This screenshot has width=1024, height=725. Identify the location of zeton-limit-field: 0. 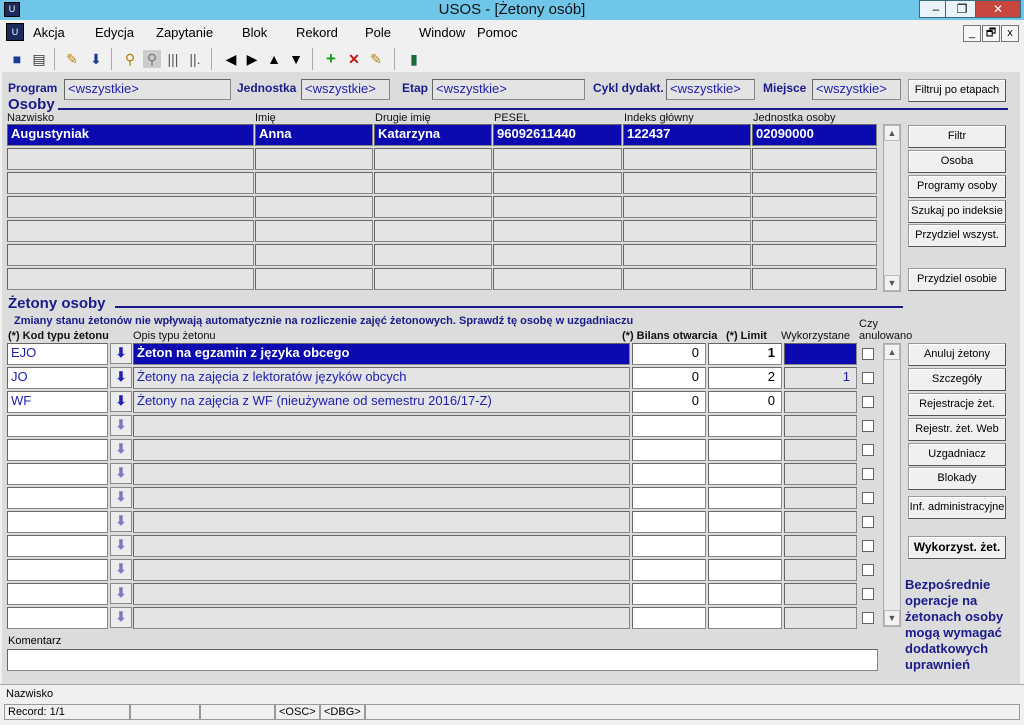
(745, 402).